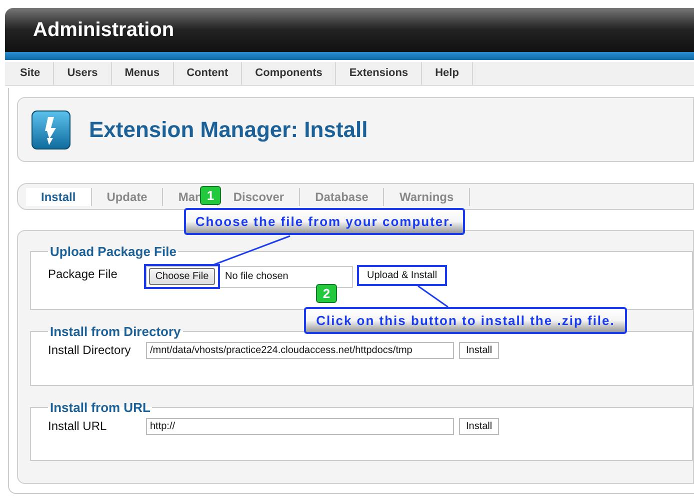  Describe the element at coordinates (182, 276) in the screenshot. I see `choose-file-button: Choose File` at that location.